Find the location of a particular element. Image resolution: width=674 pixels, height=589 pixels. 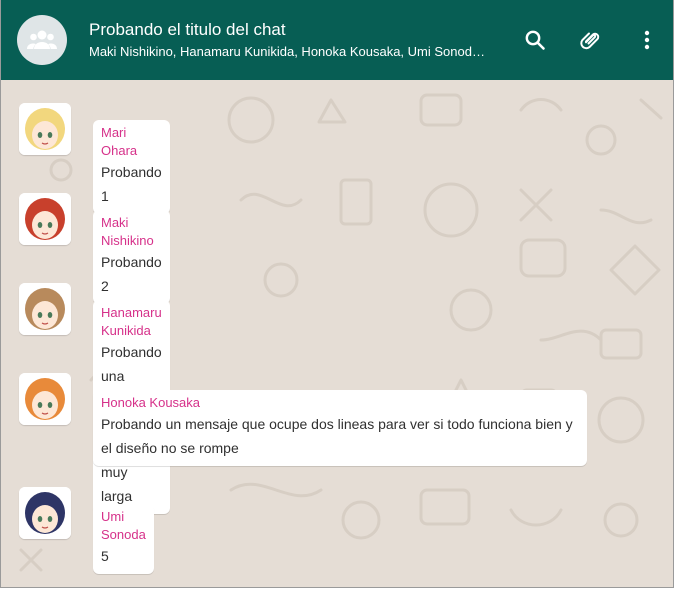

paperclip-icon is located at coordinates (590, 41).